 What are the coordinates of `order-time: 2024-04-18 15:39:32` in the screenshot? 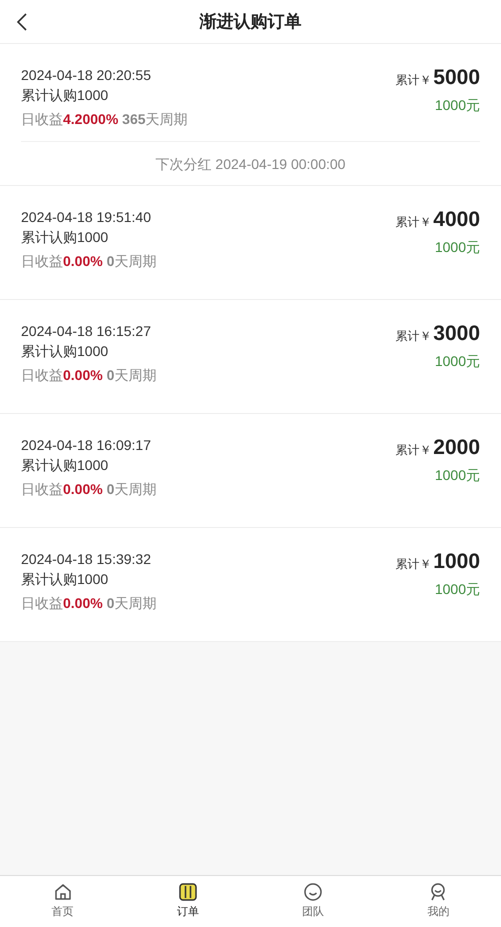 It's located at (86, 559).